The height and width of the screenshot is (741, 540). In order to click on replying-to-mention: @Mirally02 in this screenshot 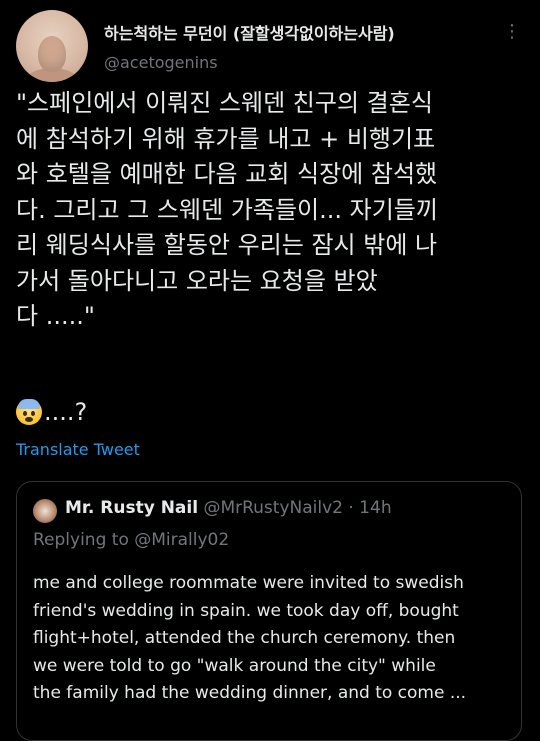, I will do `click(181, 540)`.